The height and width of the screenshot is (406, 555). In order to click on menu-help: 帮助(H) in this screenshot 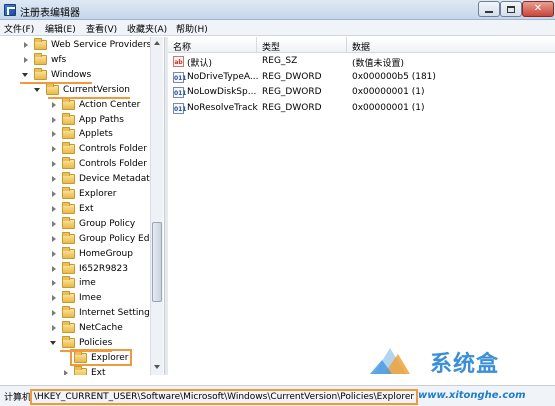, I will do `click(192, 28)`.